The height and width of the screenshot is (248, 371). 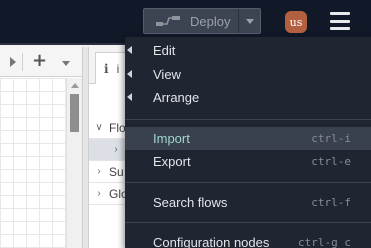 What do you see at coordinates (248, 74) in the screenshot?
I see `menu-item-view: View` at bounding box center [248, 74].